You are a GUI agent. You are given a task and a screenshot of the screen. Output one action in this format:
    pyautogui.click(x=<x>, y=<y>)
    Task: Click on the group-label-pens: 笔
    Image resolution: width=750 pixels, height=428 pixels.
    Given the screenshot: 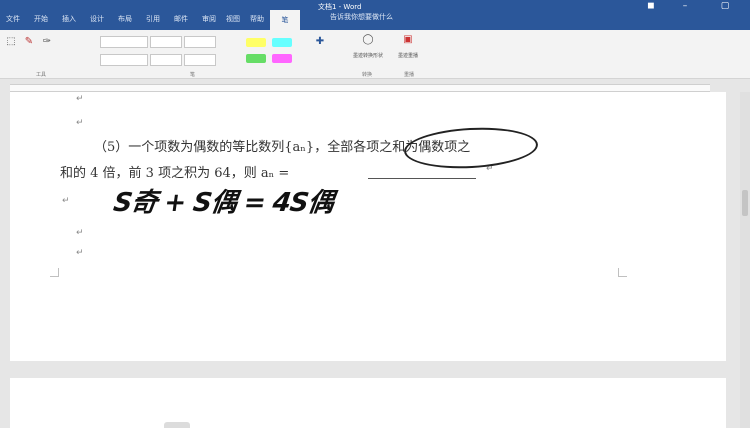 What is the action you would take?
    pyautogui.click(x=193, y=75)
    